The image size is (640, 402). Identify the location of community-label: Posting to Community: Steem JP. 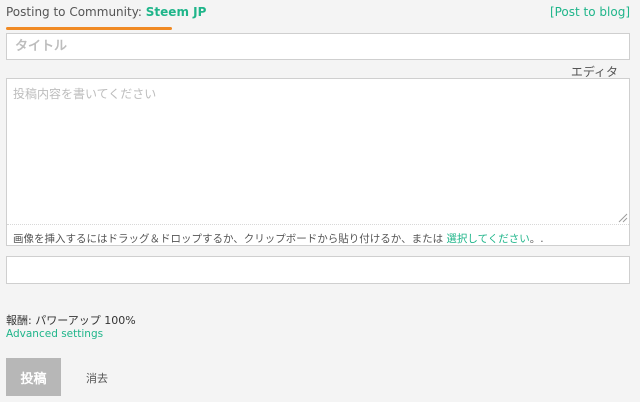
(106, 12).